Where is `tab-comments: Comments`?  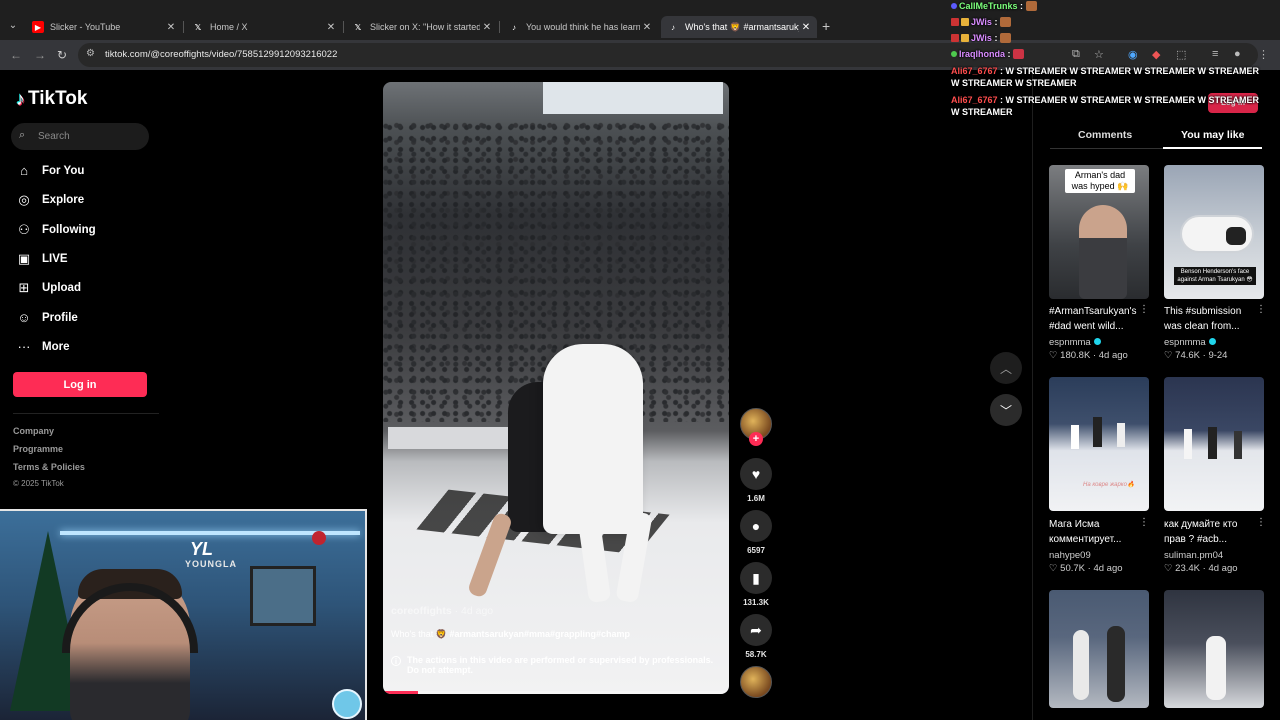 tab-comments: Comments is located at coordinates (1105, 135).